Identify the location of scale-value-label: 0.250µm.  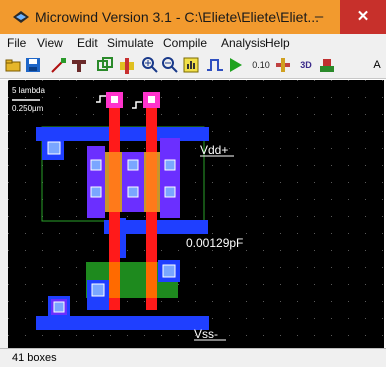
(28, 108).